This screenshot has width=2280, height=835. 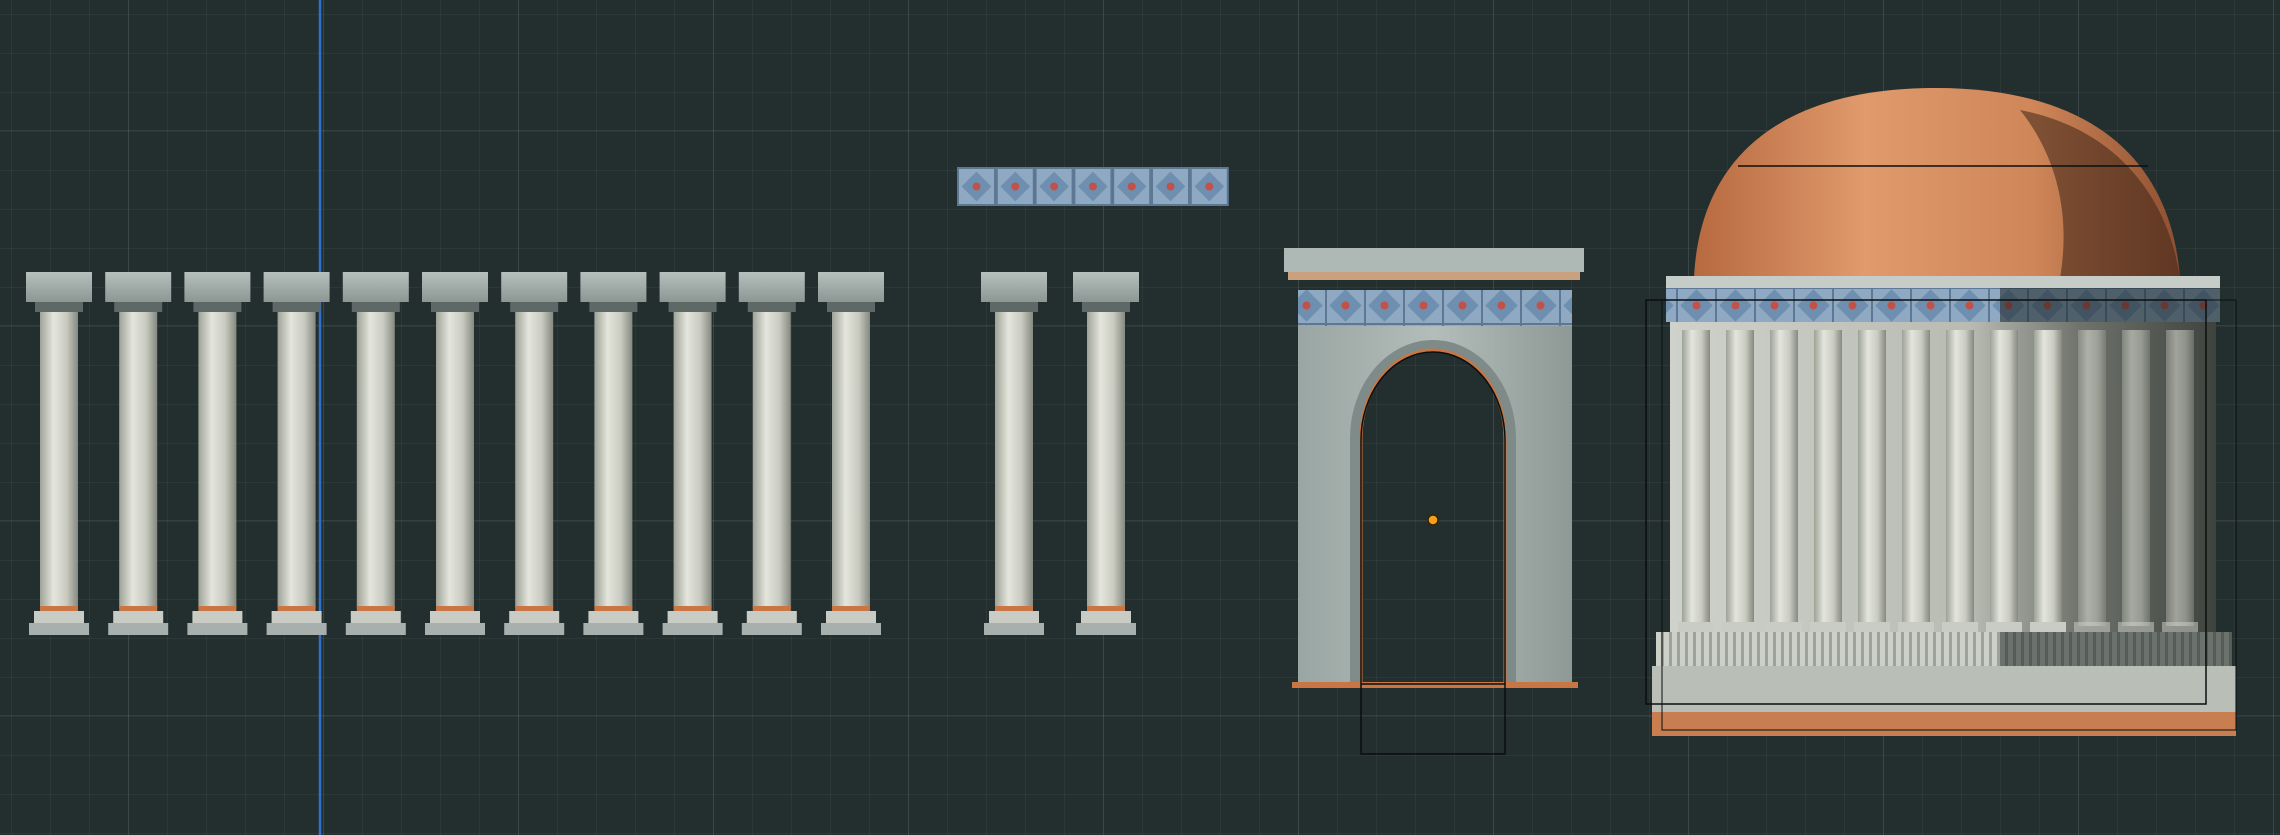 I want to click on door-wireframe, so click(x=1433, y=553).